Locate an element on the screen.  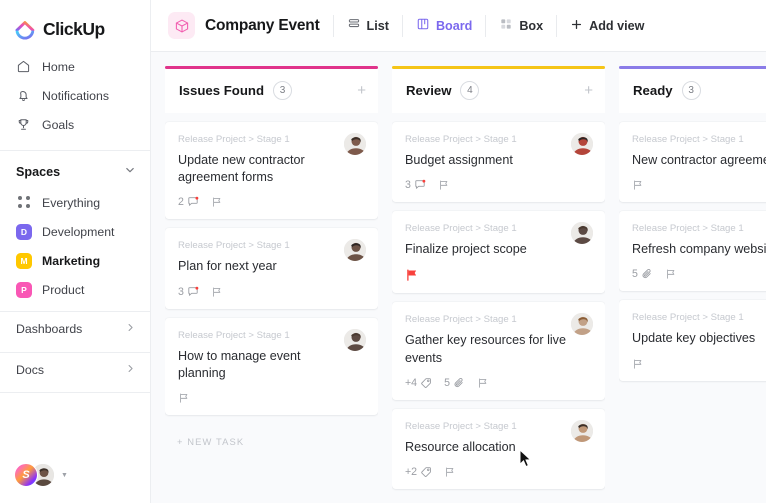
task-meta-row: 2 is located at coordinates (271, 202).